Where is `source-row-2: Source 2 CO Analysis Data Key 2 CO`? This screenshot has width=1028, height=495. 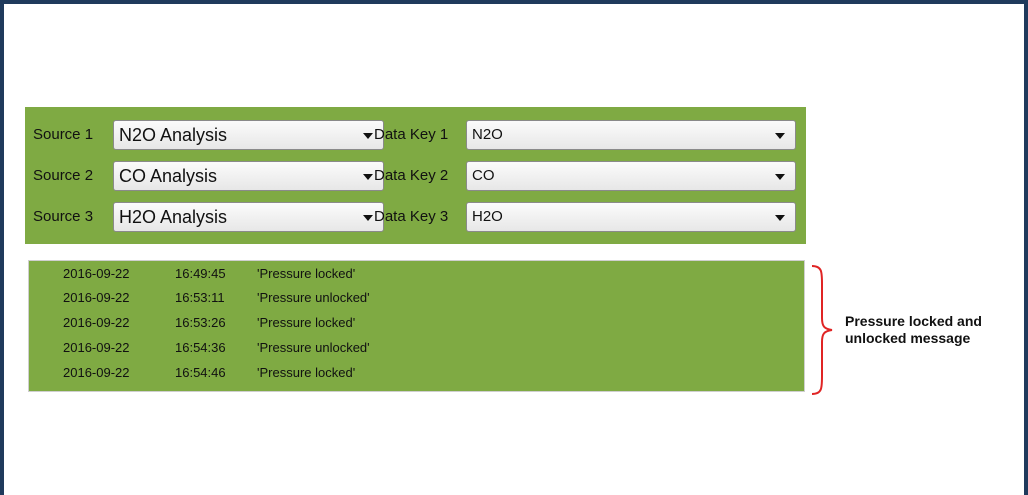
source-row-2: Source 2 CO Analysis Data Key 2 CO is located at coordinates (415, 176).